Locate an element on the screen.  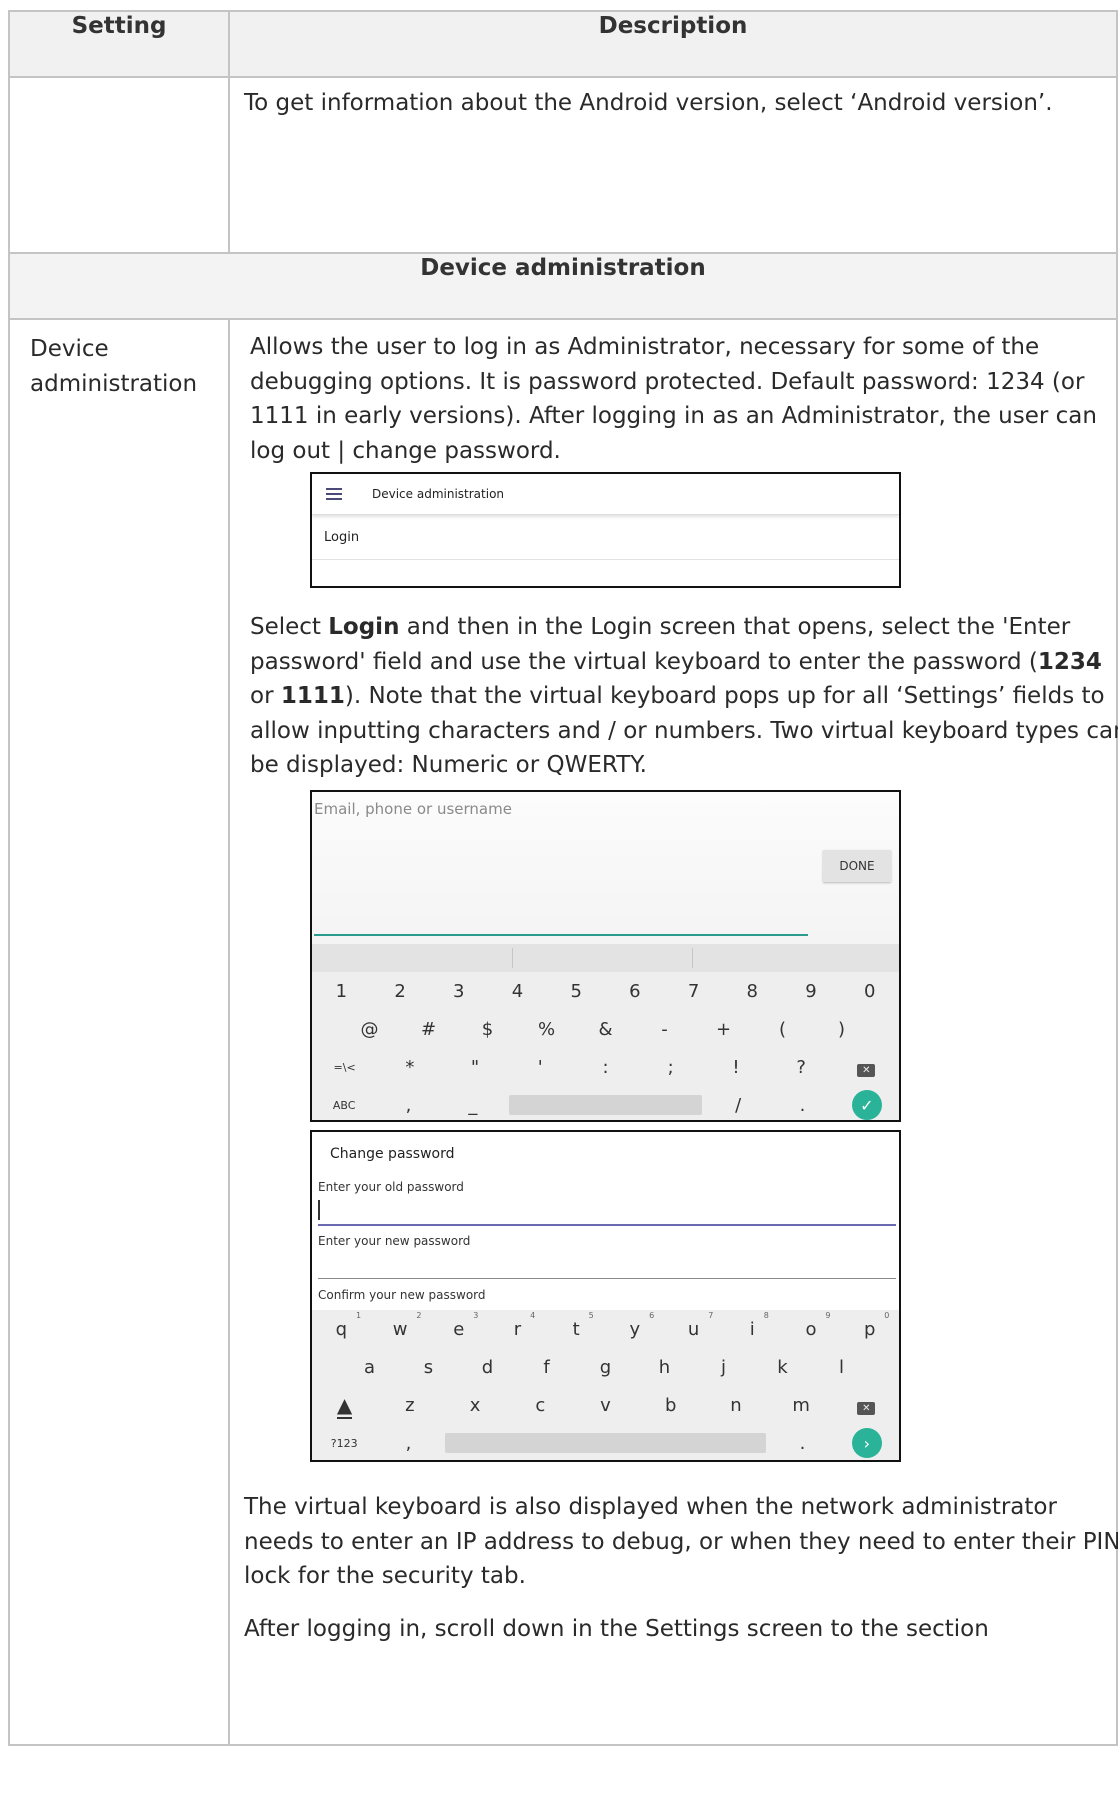
letter-key: h is located at coordinates (664, 1367).